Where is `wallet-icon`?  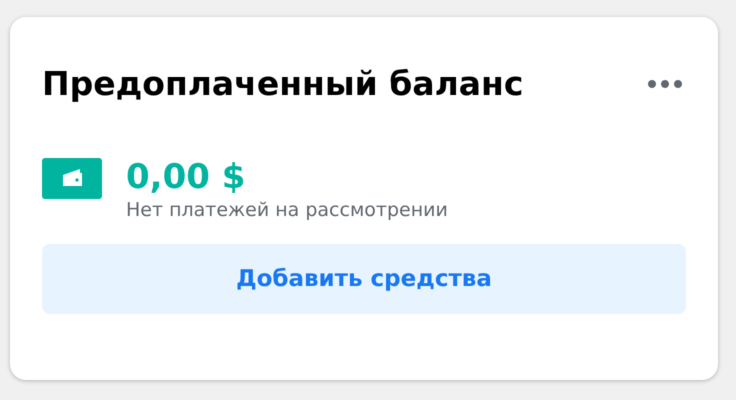
wallet-icon is located at coordinates (72, 178).